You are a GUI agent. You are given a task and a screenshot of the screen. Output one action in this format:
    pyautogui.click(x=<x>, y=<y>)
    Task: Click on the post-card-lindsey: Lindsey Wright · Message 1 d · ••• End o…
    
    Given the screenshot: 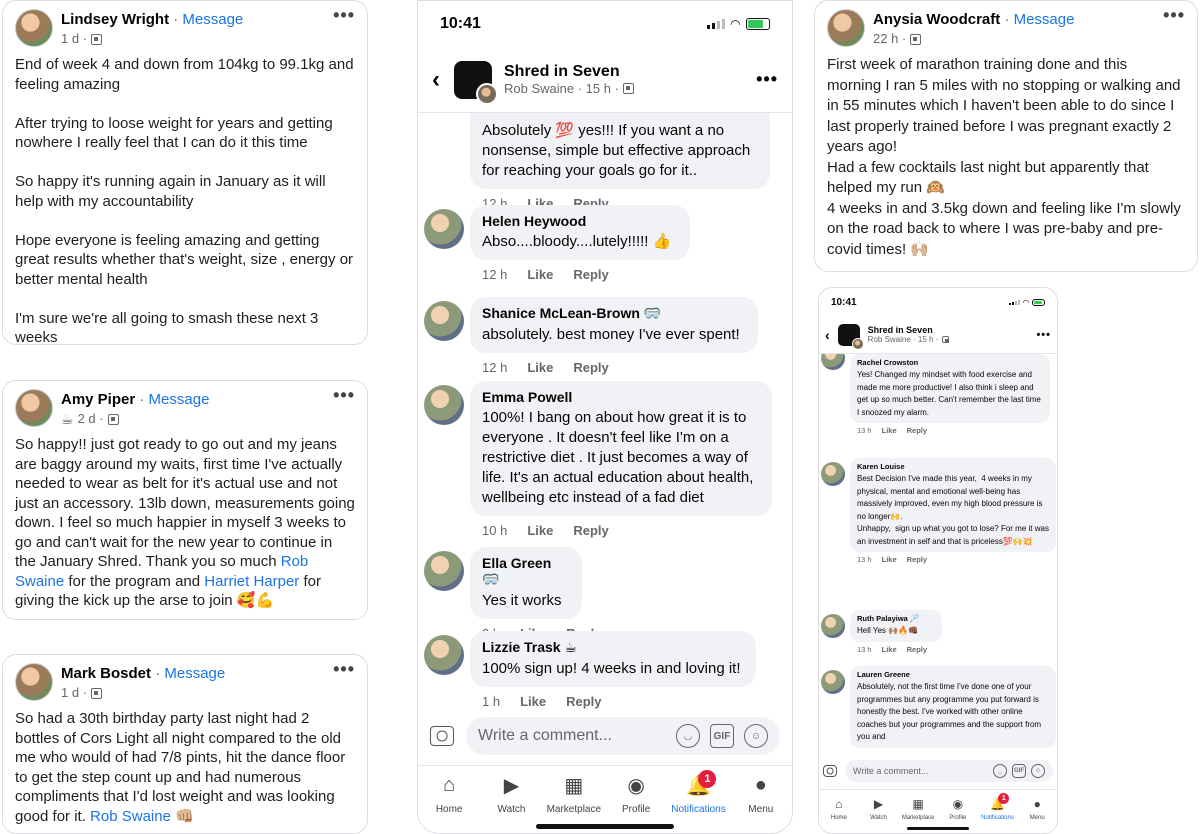 What is the action you would take?
    pyautogui.click(x=185, y=172)
    